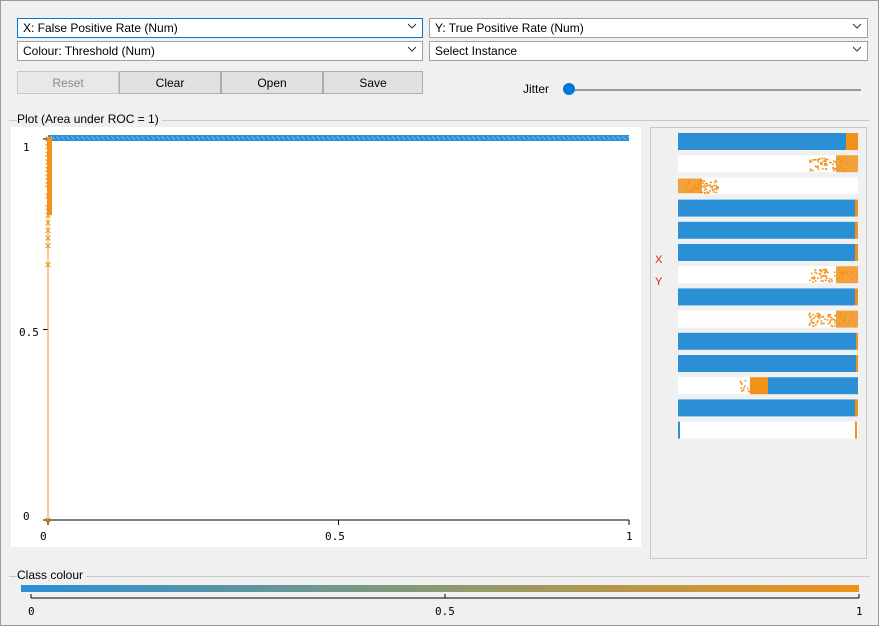 Image resolution: width=879 pixels, height=626 pixels. What do you see at coordinates (445, 611) in the screenshot?
I see `class-colour-tick-label: 0.5` at bounding box center [445, 611].